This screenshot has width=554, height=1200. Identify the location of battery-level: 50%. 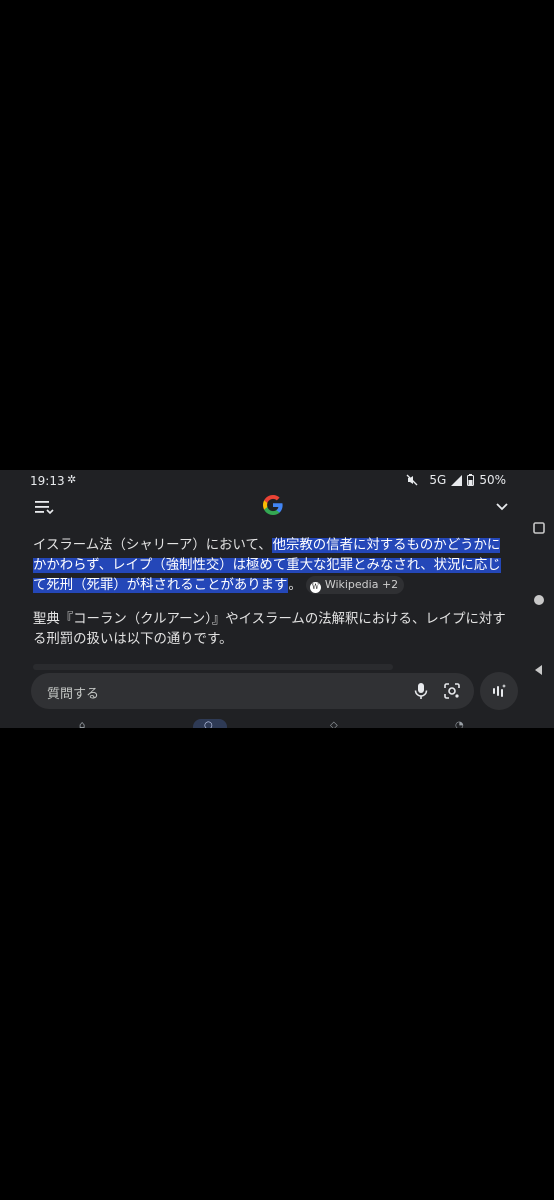
(492, 480).